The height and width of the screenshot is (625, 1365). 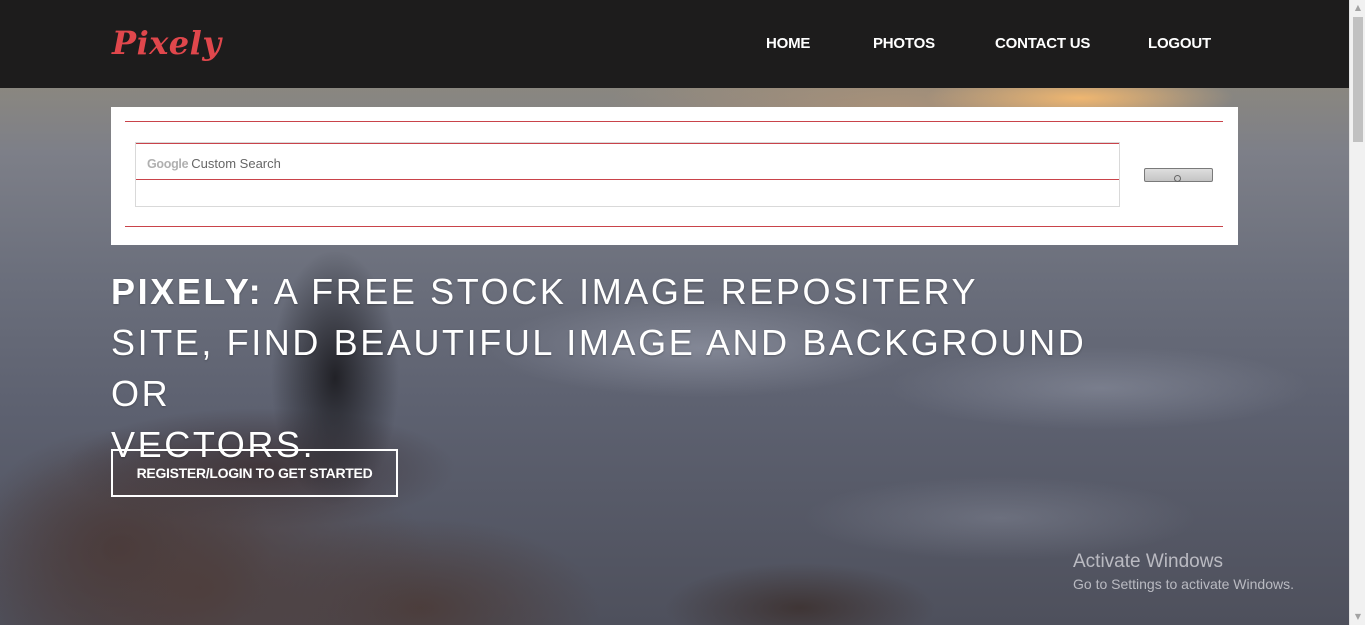 What do you see at coordinates (1357, 8) in the screenshot?
I see `scroll-up-icon: ▲` at bounding box center [1357, 8].